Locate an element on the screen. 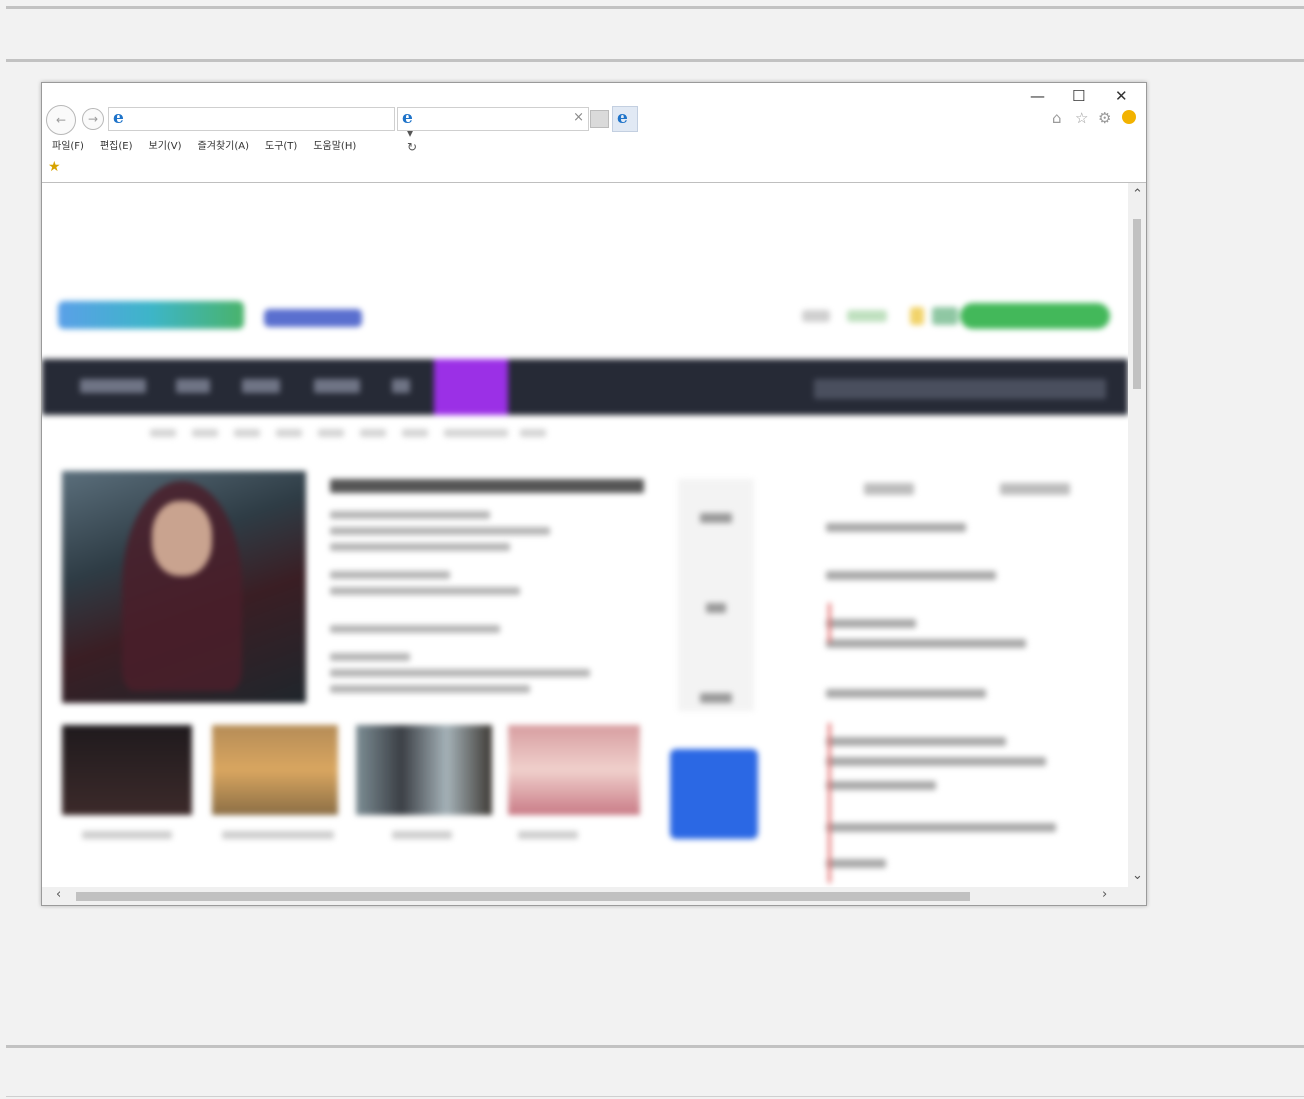 This screenshot has height=1099, width=1304. menu-bar: 파일(F) 편집(E) 보기(V) 즐겨찾기(A) 도구(T) 도움말(H) is located at coordinates (204, 144).